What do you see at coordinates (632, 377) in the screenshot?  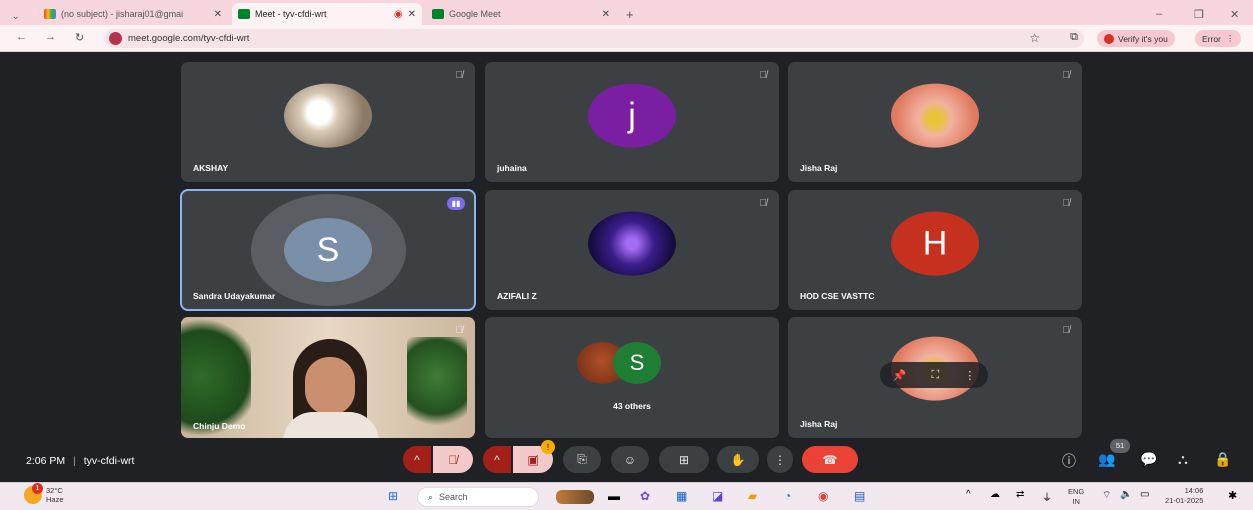 I see `others-tile: S 43 others` at bounding box center [632, 377].